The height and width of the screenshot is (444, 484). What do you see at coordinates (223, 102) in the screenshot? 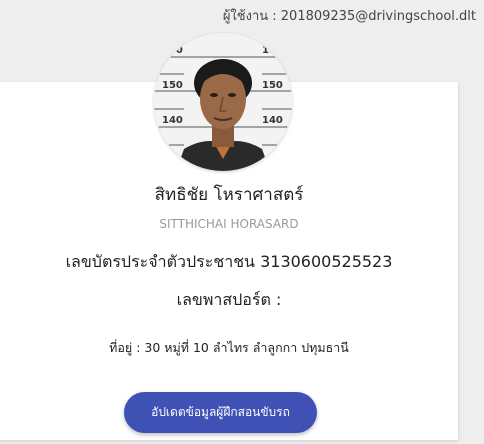
I see `profile-avatar: 160 150 140 160 150 140` at bounding box center [223, 102].